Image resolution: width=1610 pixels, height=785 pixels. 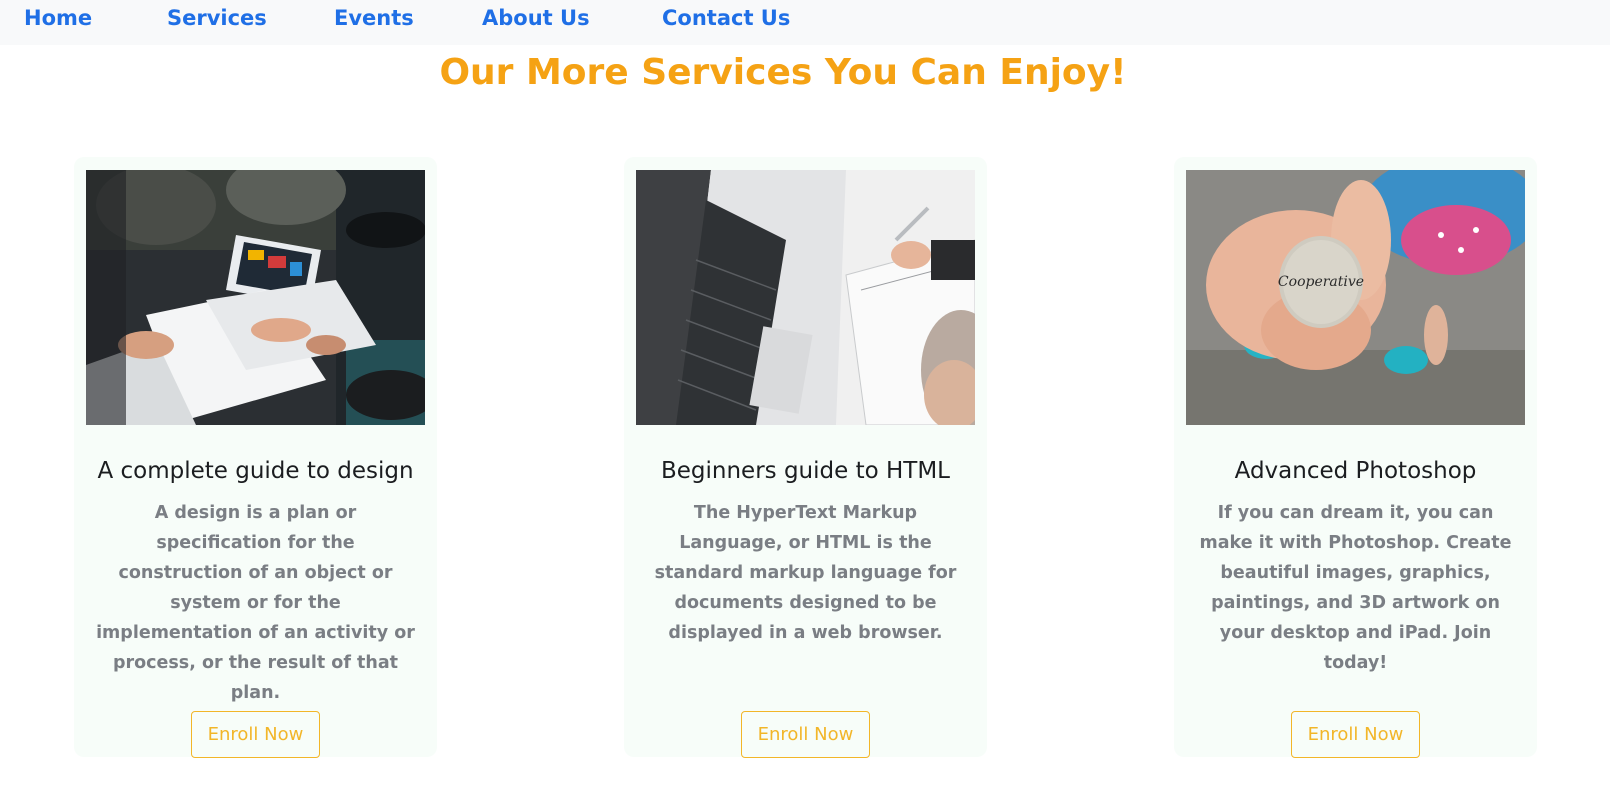 I want to click on design-meeting-image, so click(x=255, y=297).